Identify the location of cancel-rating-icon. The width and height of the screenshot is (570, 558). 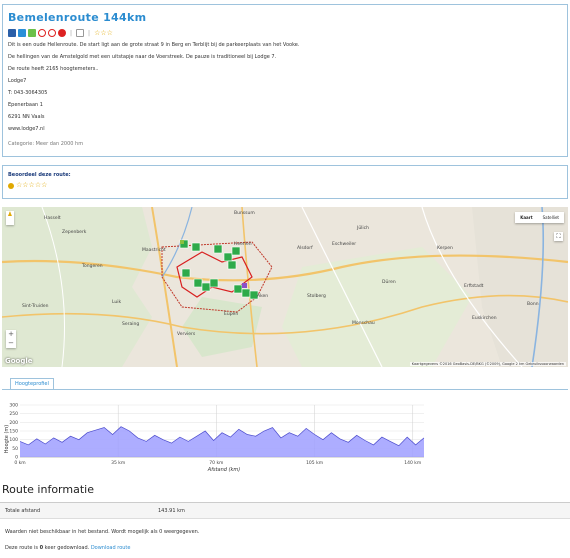
(11, 185).